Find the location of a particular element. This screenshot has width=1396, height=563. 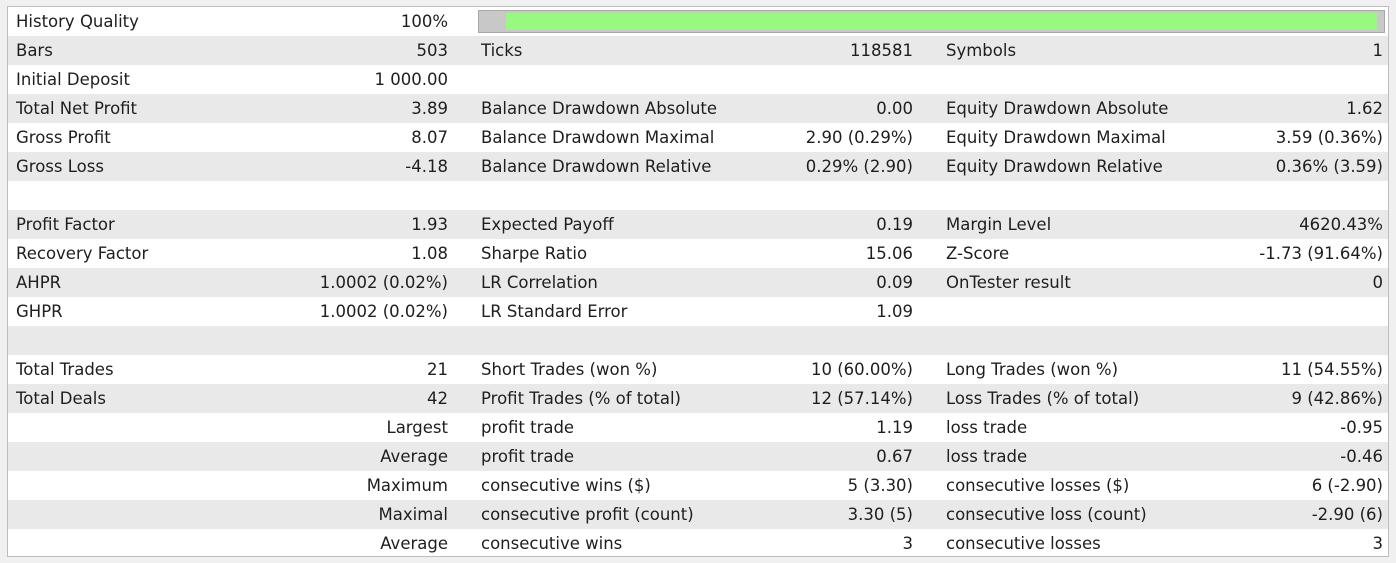

table-cell-c4: 10 (60.00%) is located at coordinates (861, 369).